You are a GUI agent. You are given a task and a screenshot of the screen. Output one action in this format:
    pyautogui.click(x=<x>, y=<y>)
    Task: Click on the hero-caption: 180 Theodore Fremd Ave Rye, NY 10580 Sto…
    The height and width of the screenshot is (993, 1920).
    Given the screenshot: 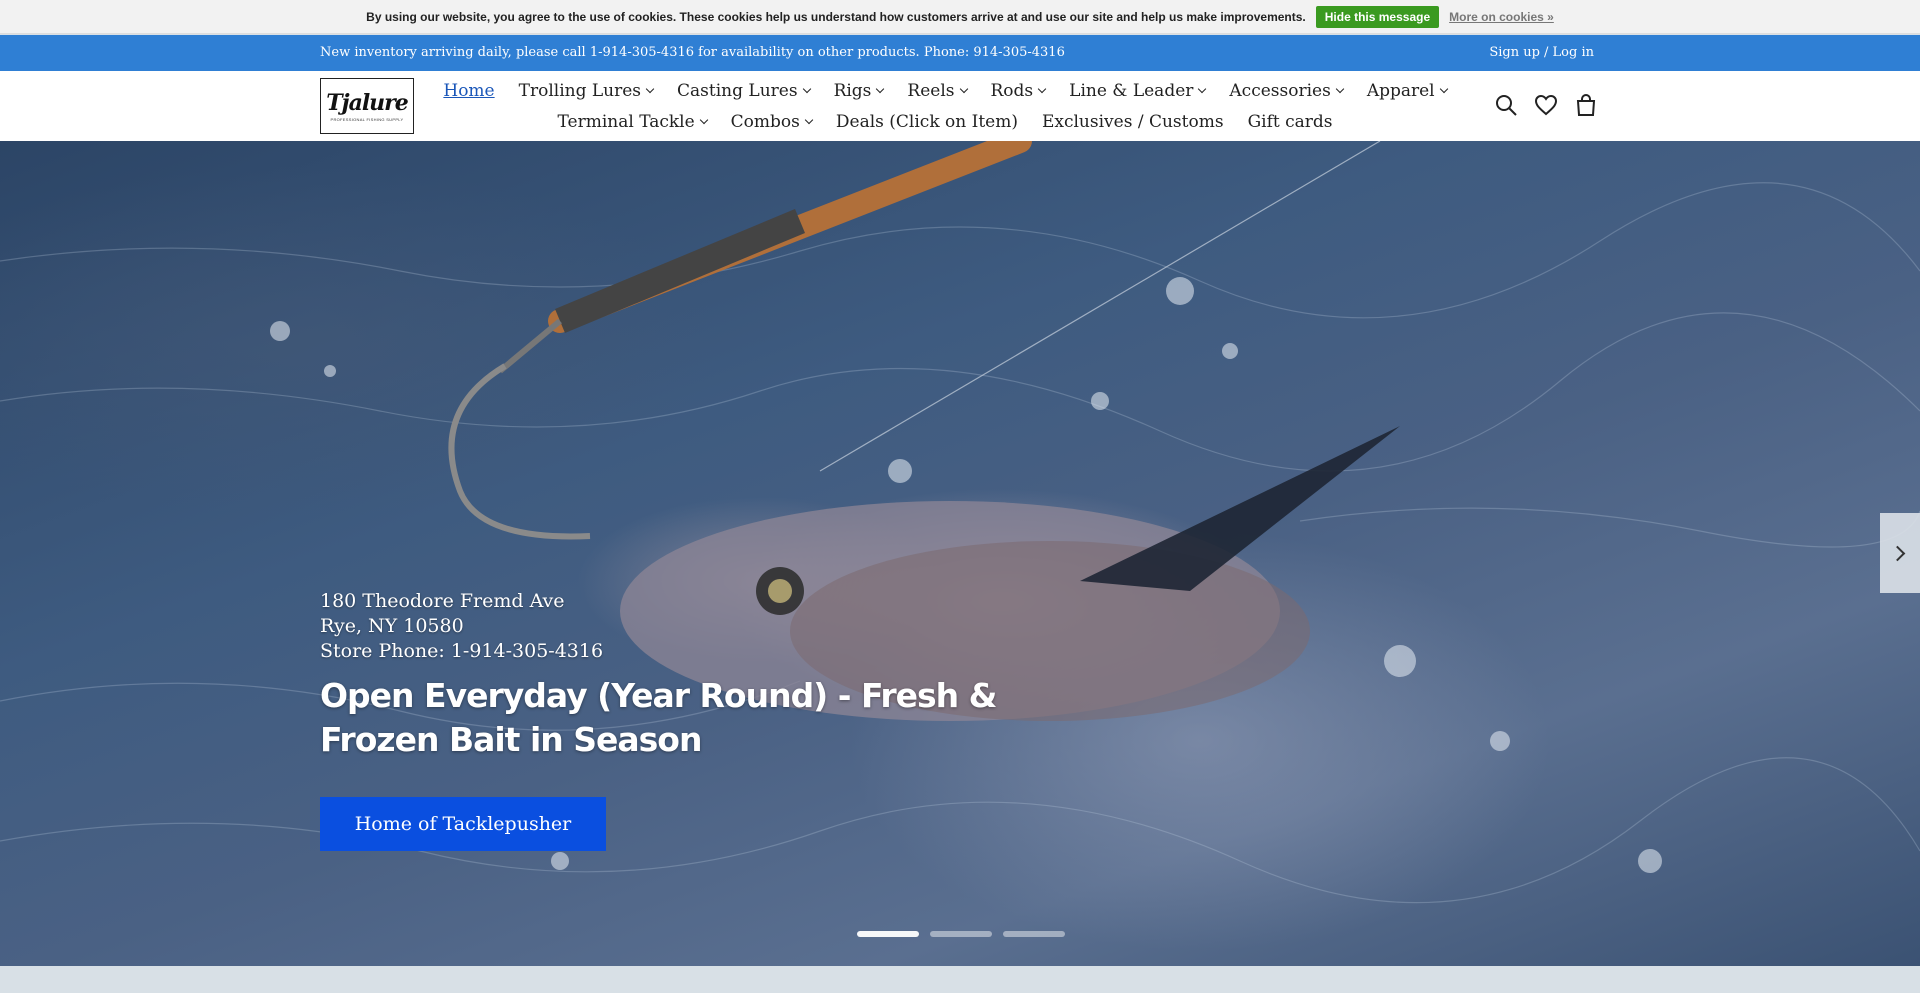 What is the action you would take?
    pyautogui.click(x=680, y=675)
    